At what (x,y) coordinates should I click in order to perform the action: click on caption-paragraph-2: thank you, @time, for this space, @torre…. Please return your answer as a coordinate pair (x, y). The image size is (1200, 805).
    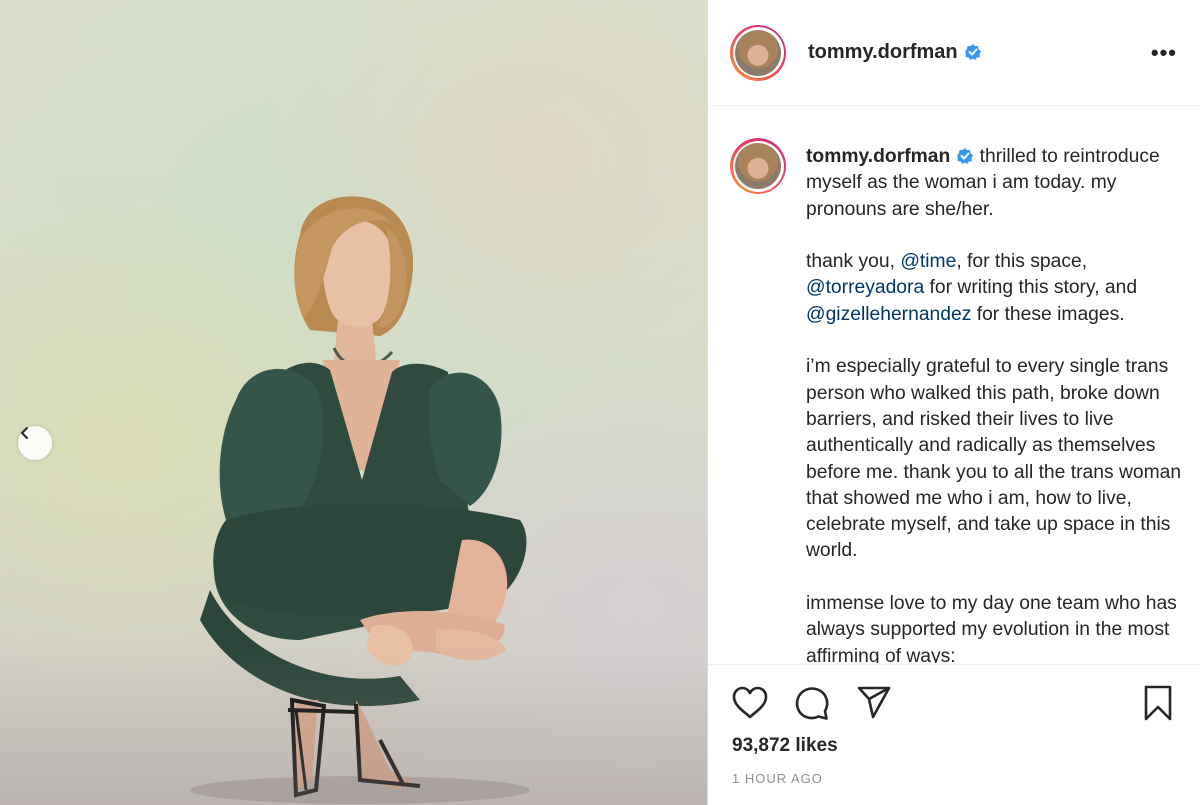
    Looking at the image, I should click on (998, 288).